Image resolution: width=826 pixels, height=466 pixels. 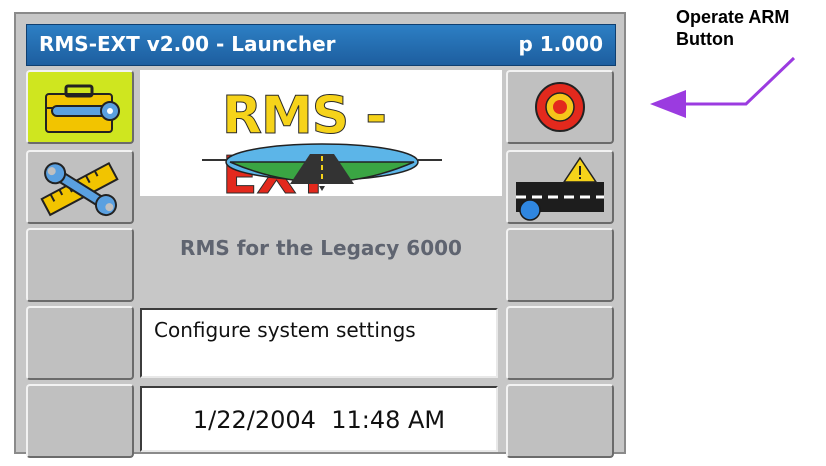 I want to click on settings-softkey, so click(x=80, y=107).